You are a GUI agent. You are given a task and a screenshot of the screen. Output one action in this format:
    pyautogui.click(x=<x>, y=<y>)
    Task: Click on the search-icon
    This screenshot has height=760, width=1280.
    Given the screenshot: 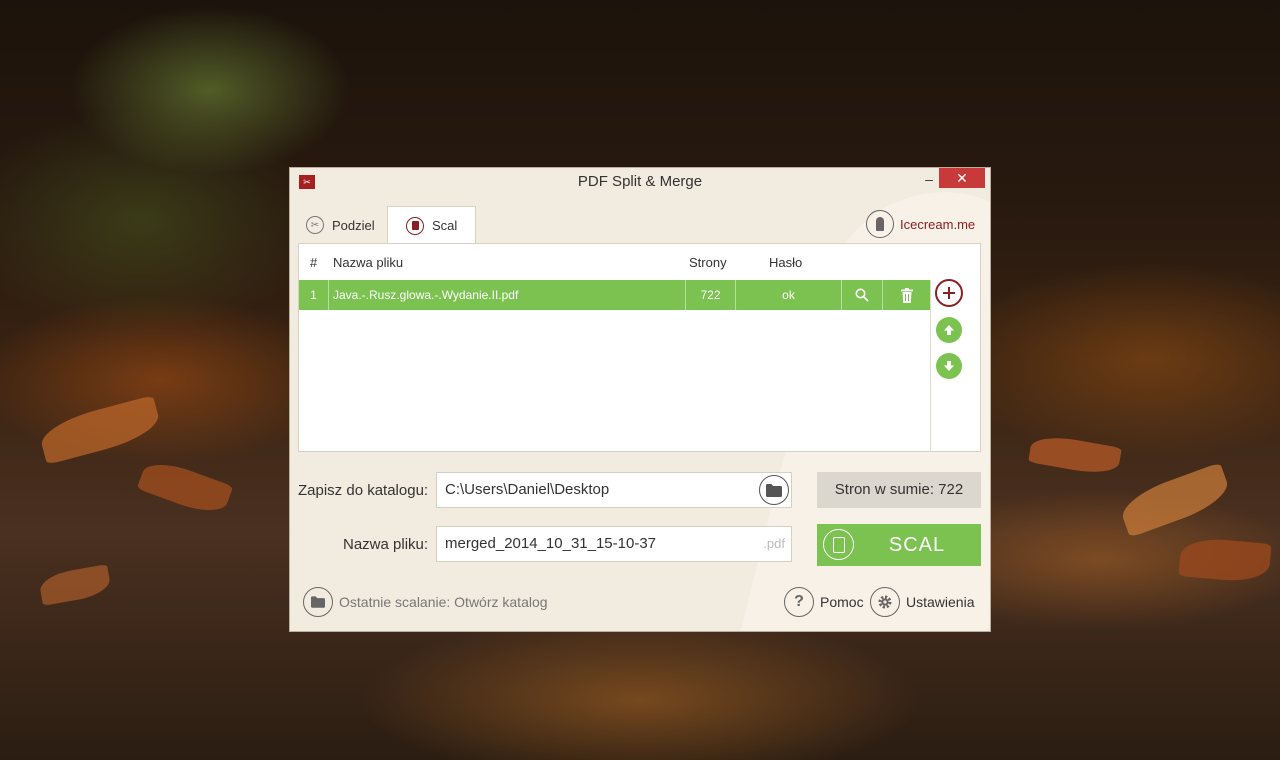 What is the action you would take?
    pyautogui.click(x=862, y=295)
    